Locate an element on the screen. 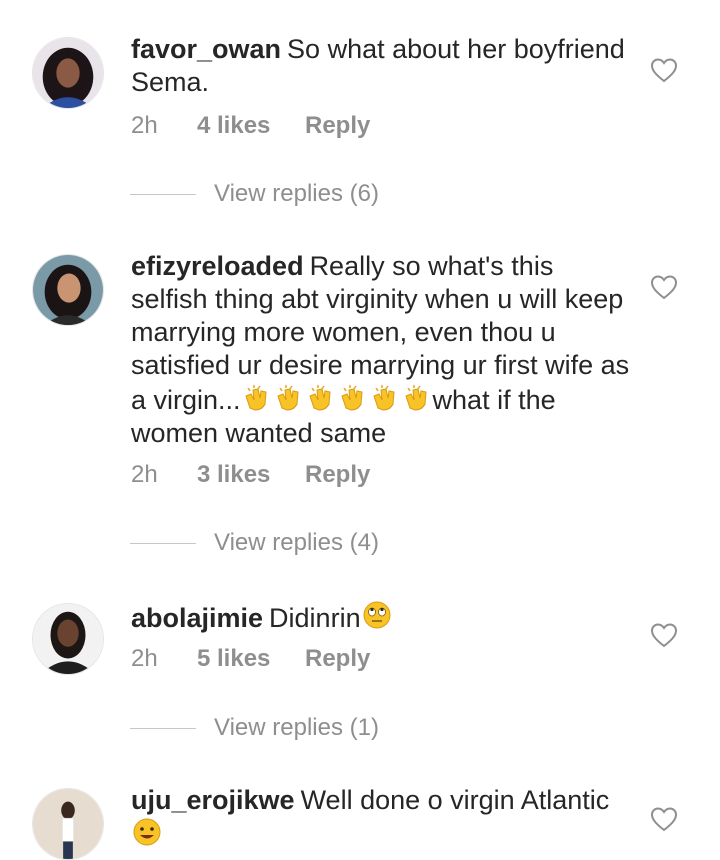 The height and width of the screenshot is (860, 720). comment-body: Well done o virgin Atlantic is located at coordinates (455, 800).